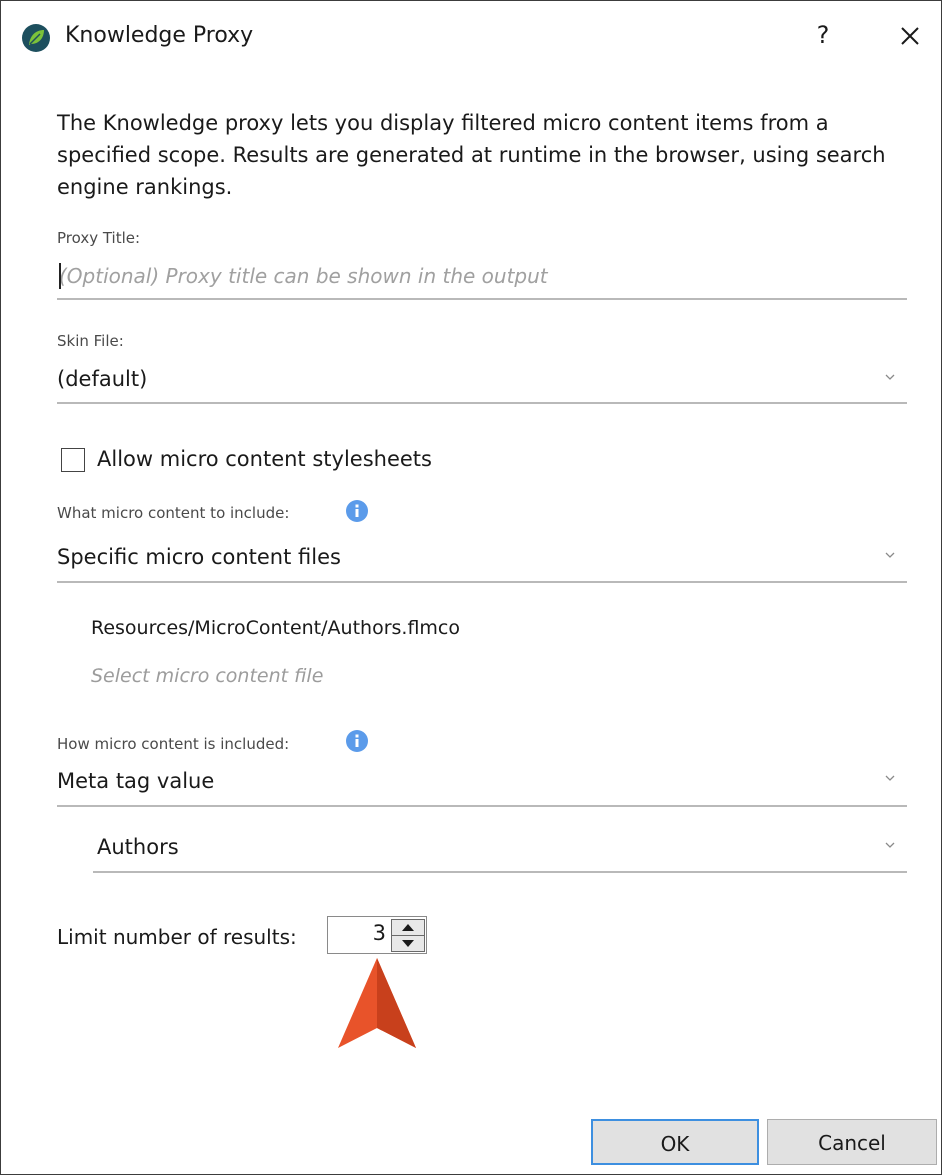 This screenshot has width=942, height=1175. I want to click on proxy-title-input, so click(479, 276).